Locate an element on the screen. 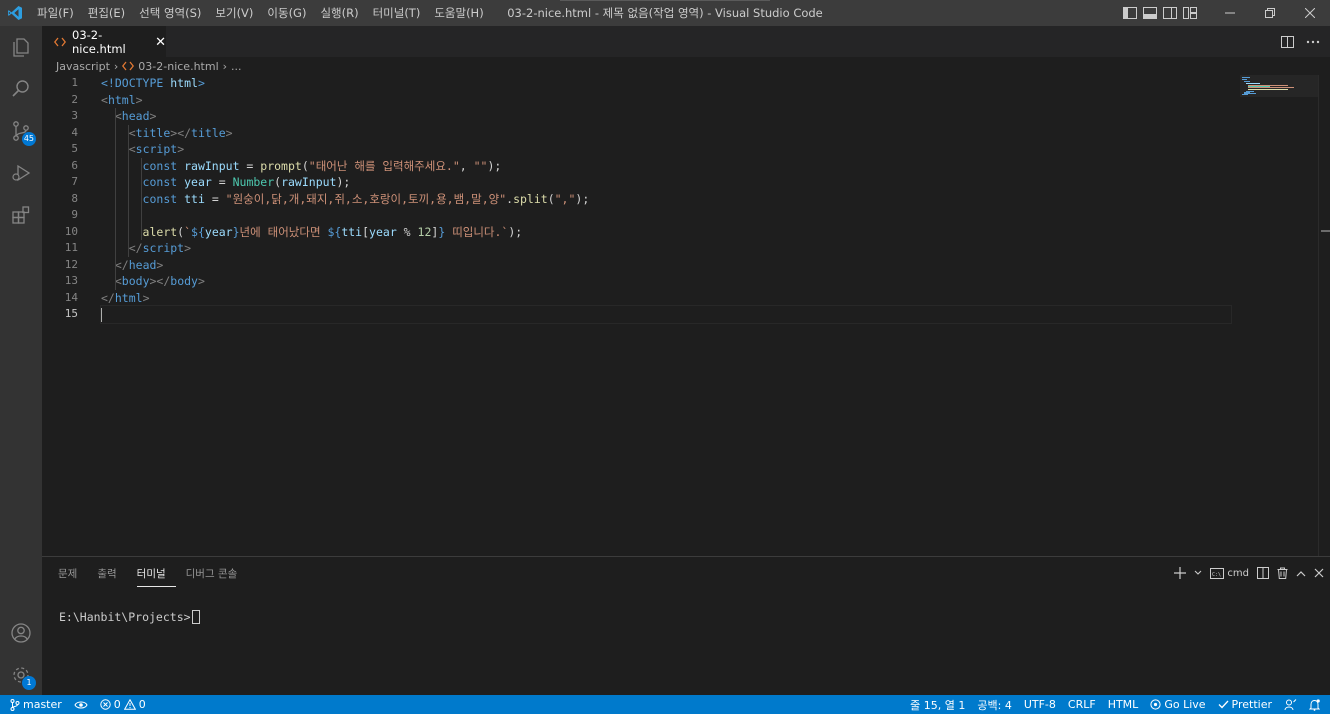 The image size is (1330, 714). branch-status: master is located at coordinates (34, 704).